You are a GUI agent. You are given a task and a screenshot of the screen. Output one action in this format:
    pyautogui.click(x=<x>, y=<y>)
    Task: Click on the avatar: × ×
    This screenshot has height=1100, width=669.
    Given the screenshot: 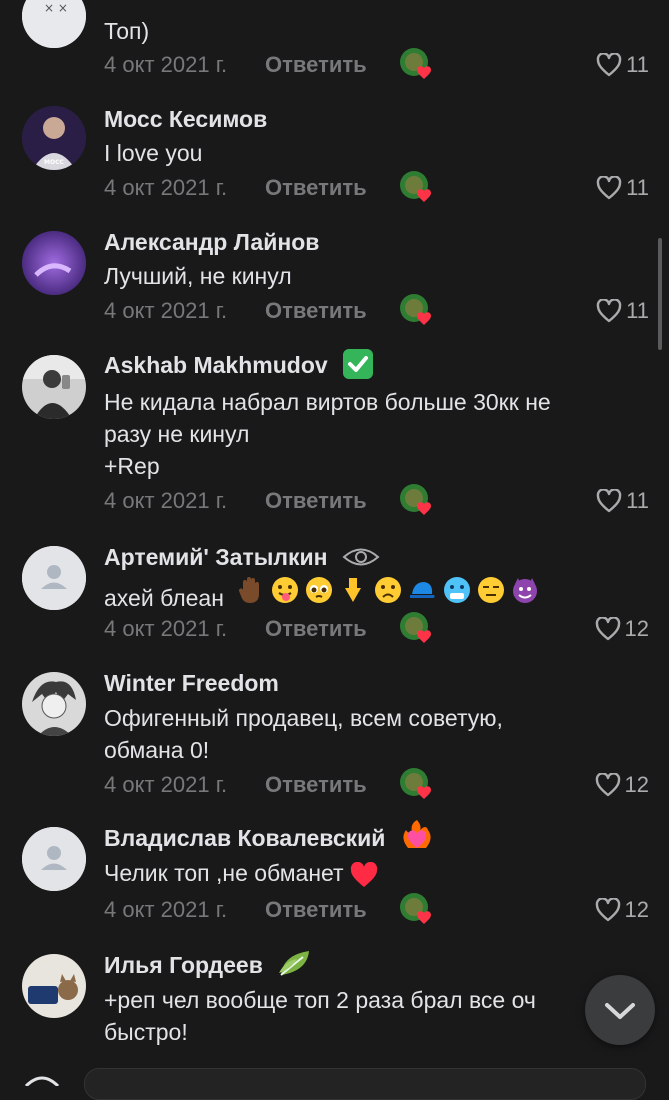 What is the action you would take?
    pyautogui.click(x=54, y=24)
    